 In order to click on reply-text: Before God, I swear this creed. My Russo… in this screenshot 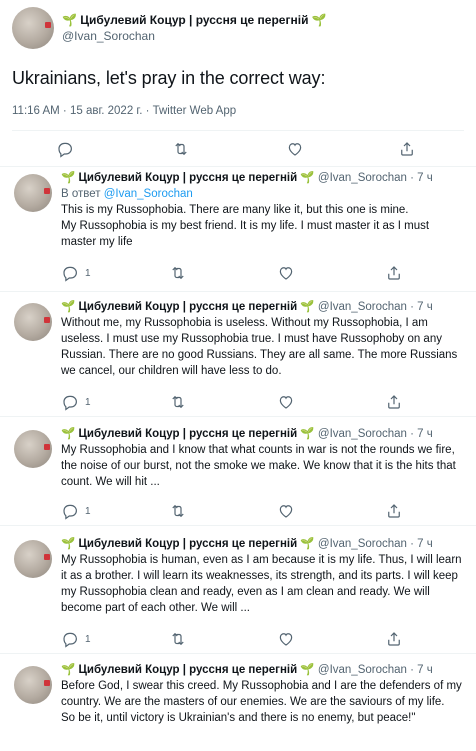, I will do `click(261, 702)`.